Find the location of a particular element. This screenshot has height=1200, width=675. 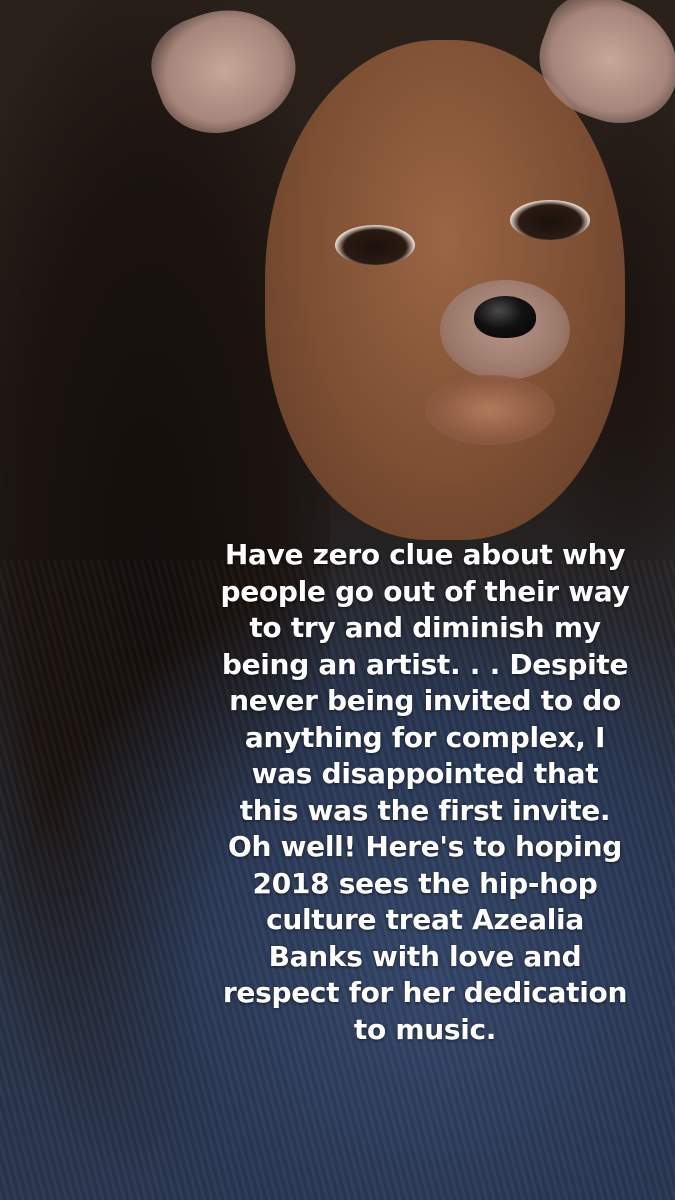

caption-line: 2018 sees the hip-hop is located at coordinates (425, 883).